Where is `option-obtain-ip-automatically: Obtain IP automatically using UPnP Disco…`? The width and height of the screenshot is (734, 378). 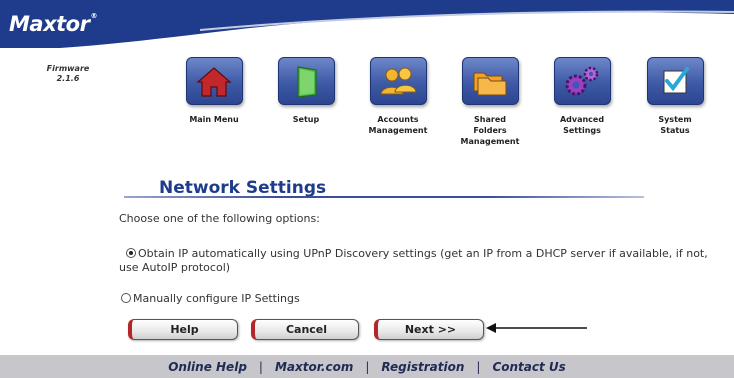
option-obtain-ip-automatically: Obtain IP automatically using UPnP Disco… is located at coordinates (419, 261).